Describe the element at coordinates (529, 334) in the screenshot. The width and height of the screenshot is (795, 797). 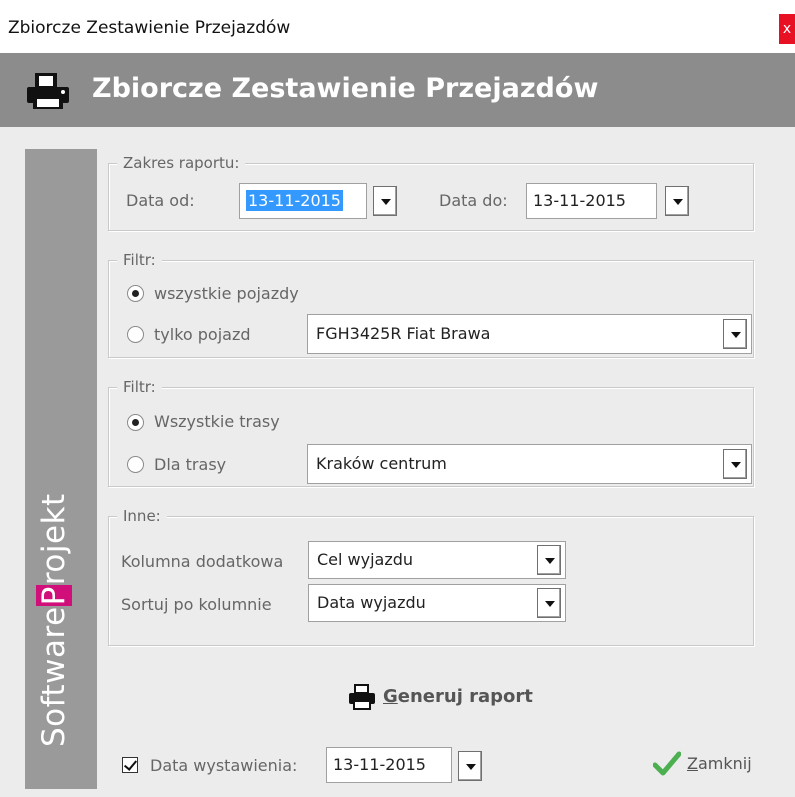
I see `vehicle-select: FGH3425R Fiat Brawa` at that location.